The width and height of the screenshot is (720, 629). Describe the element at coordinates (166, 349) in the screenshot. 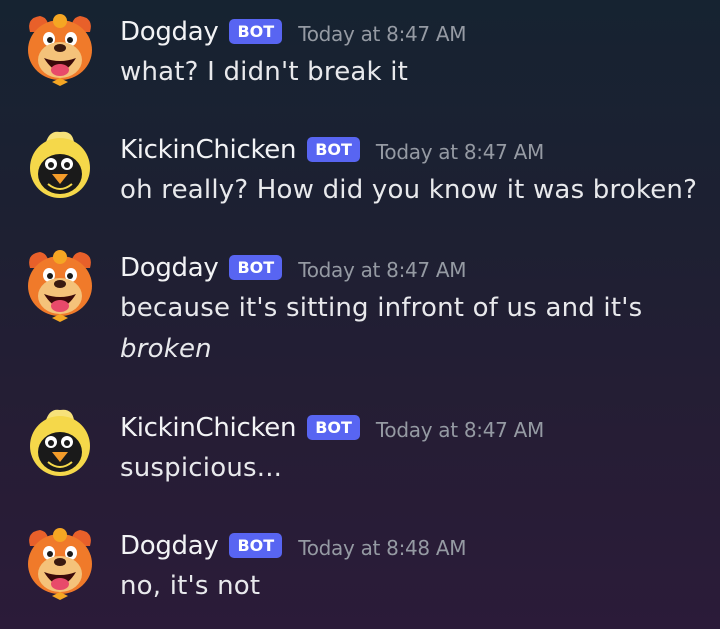

I see `message-text-italic: broken` at that location.